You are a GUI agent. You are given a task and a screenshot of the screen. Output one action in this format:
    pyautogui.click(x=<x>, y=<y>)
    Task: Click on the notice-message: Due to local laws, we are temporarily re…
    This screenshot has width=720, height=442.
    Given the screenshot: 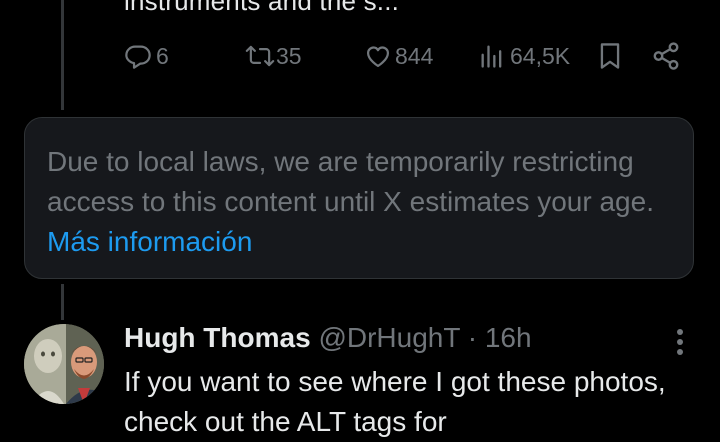 What is the action you would take?
    pyautogui.click(x=350, y=181)
    